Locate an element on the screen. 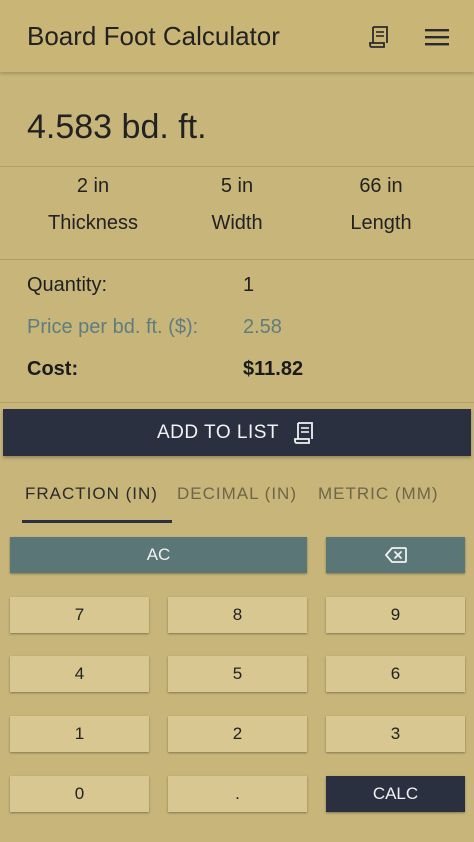 This screenshot has width=474, height=842. saved-list-button is located at coordinates (379, 37).